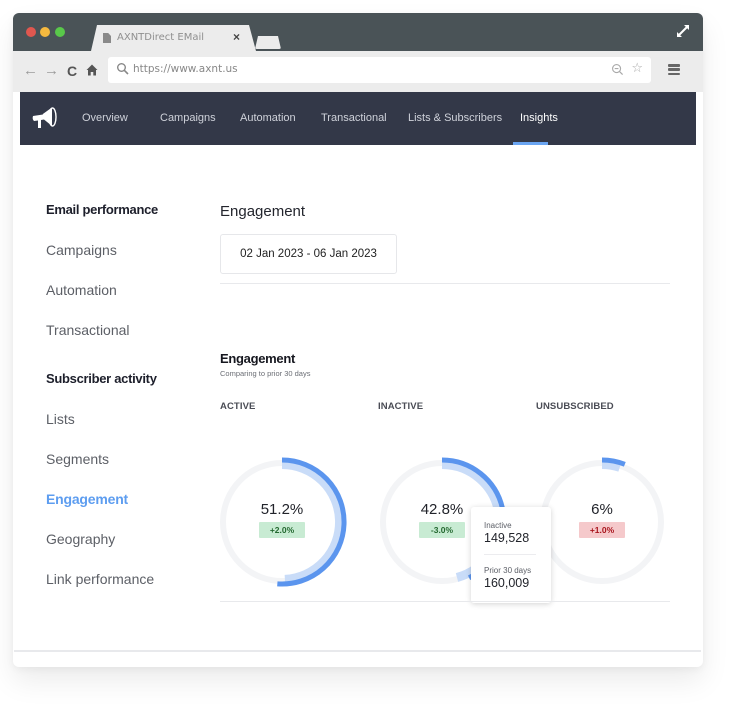 The image size is (740, 705). Describe the element at coordinates (51, 71) in the screenshot. I see `forward-arrow-icon: →` at that location.